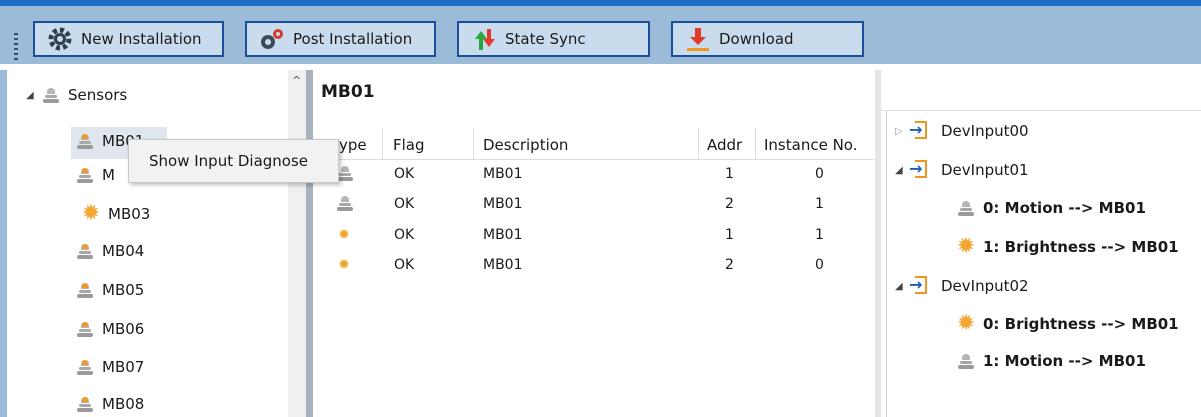 The height and width of the screenshot is (417, 1201). Describe the element at coordinates (353, 145) in the screenshot. I see `column-header-type: ype` at that location.